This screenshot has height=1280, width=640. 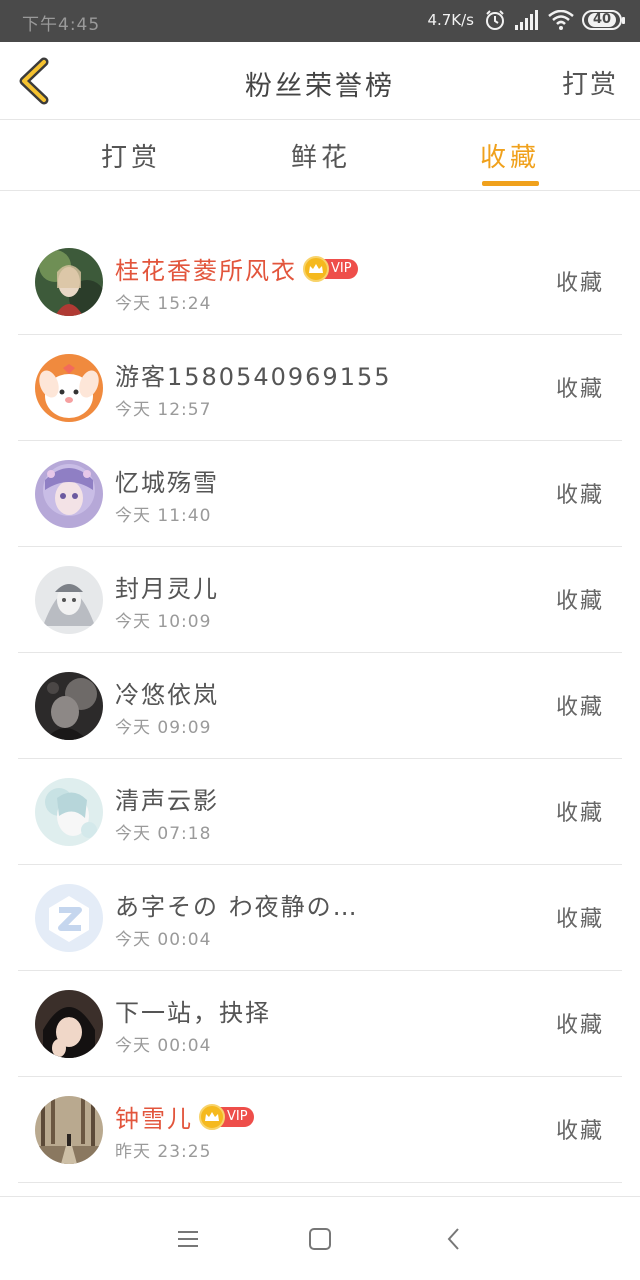 I want to click on top-app-bar: 粉丝荣誉榜 打赏, so click(x=320, y=81).